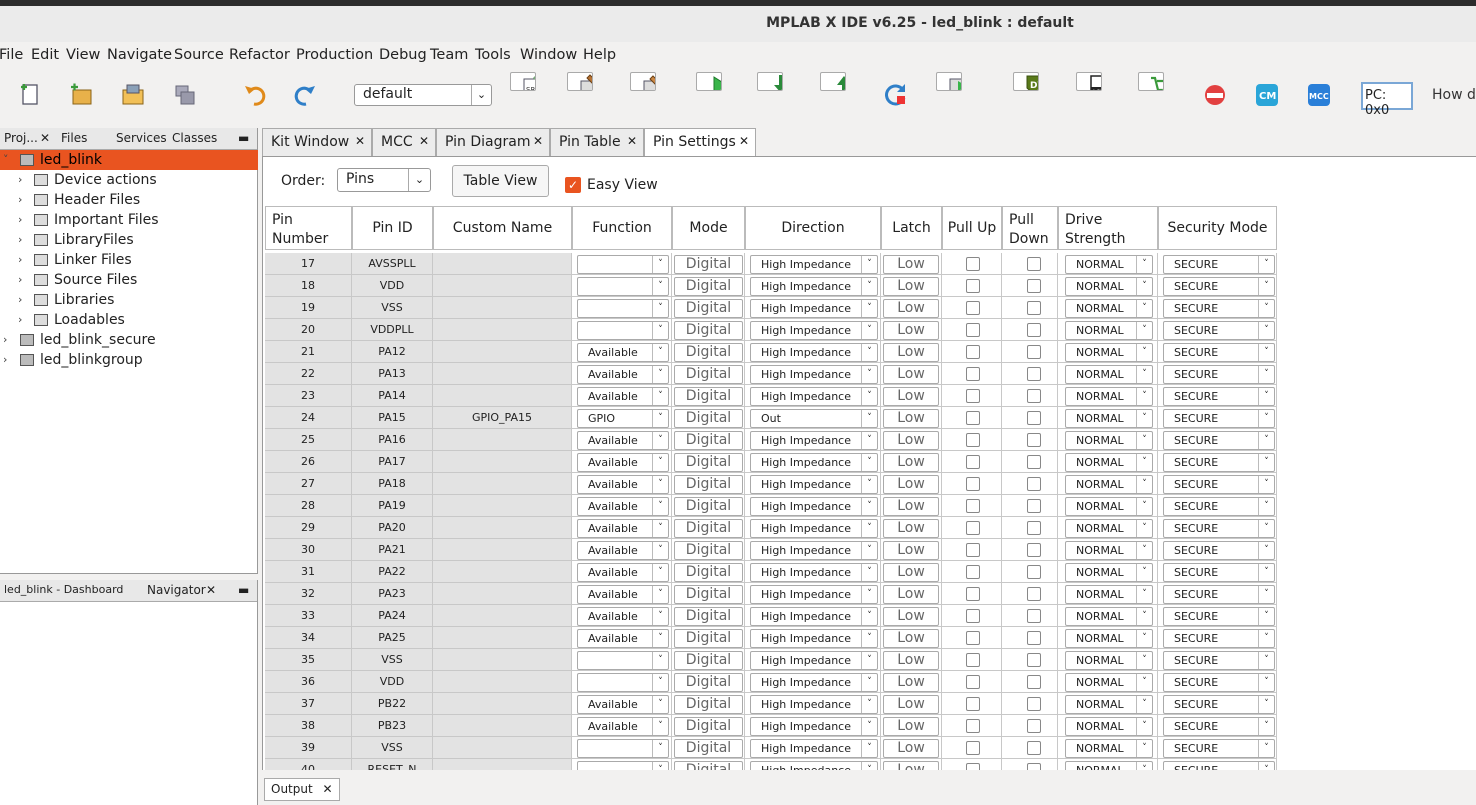 Image resolution: width=1476 pixels, height=805 pixels. I want to click on menu-file: File, so click(11, 55).